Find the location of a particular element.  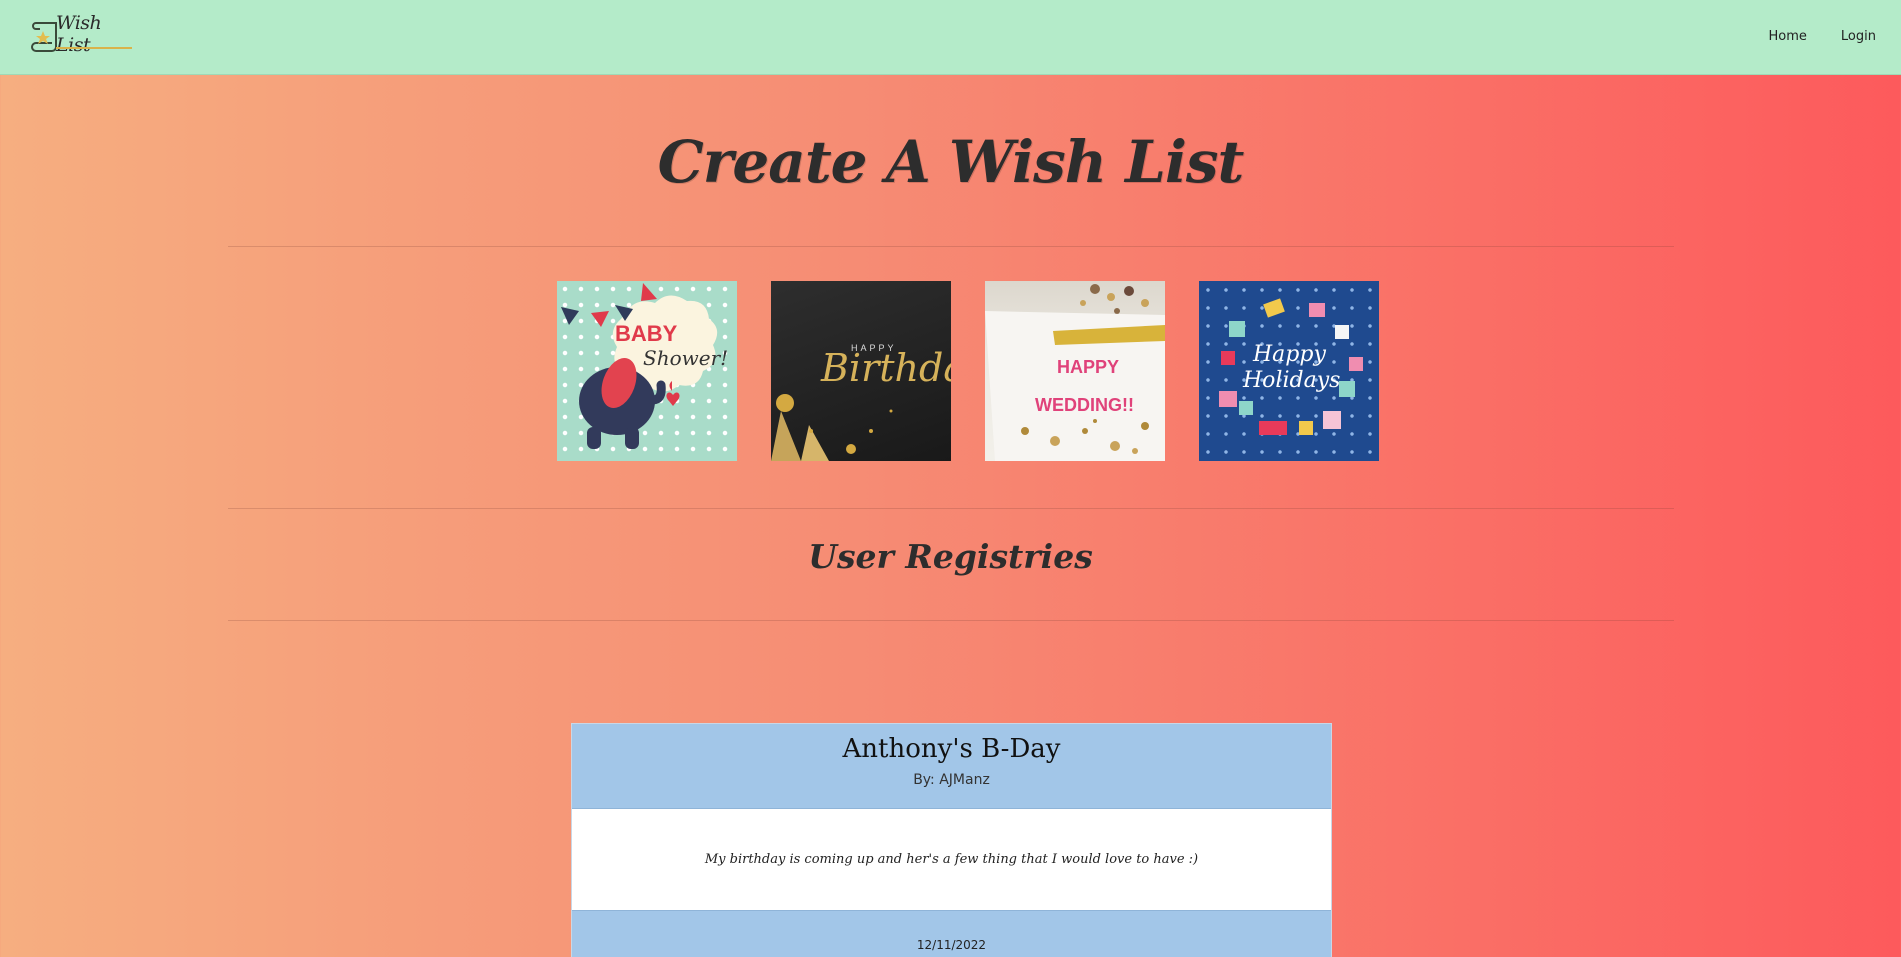

svg-text: Happy is located at coordinates (1289, 354).